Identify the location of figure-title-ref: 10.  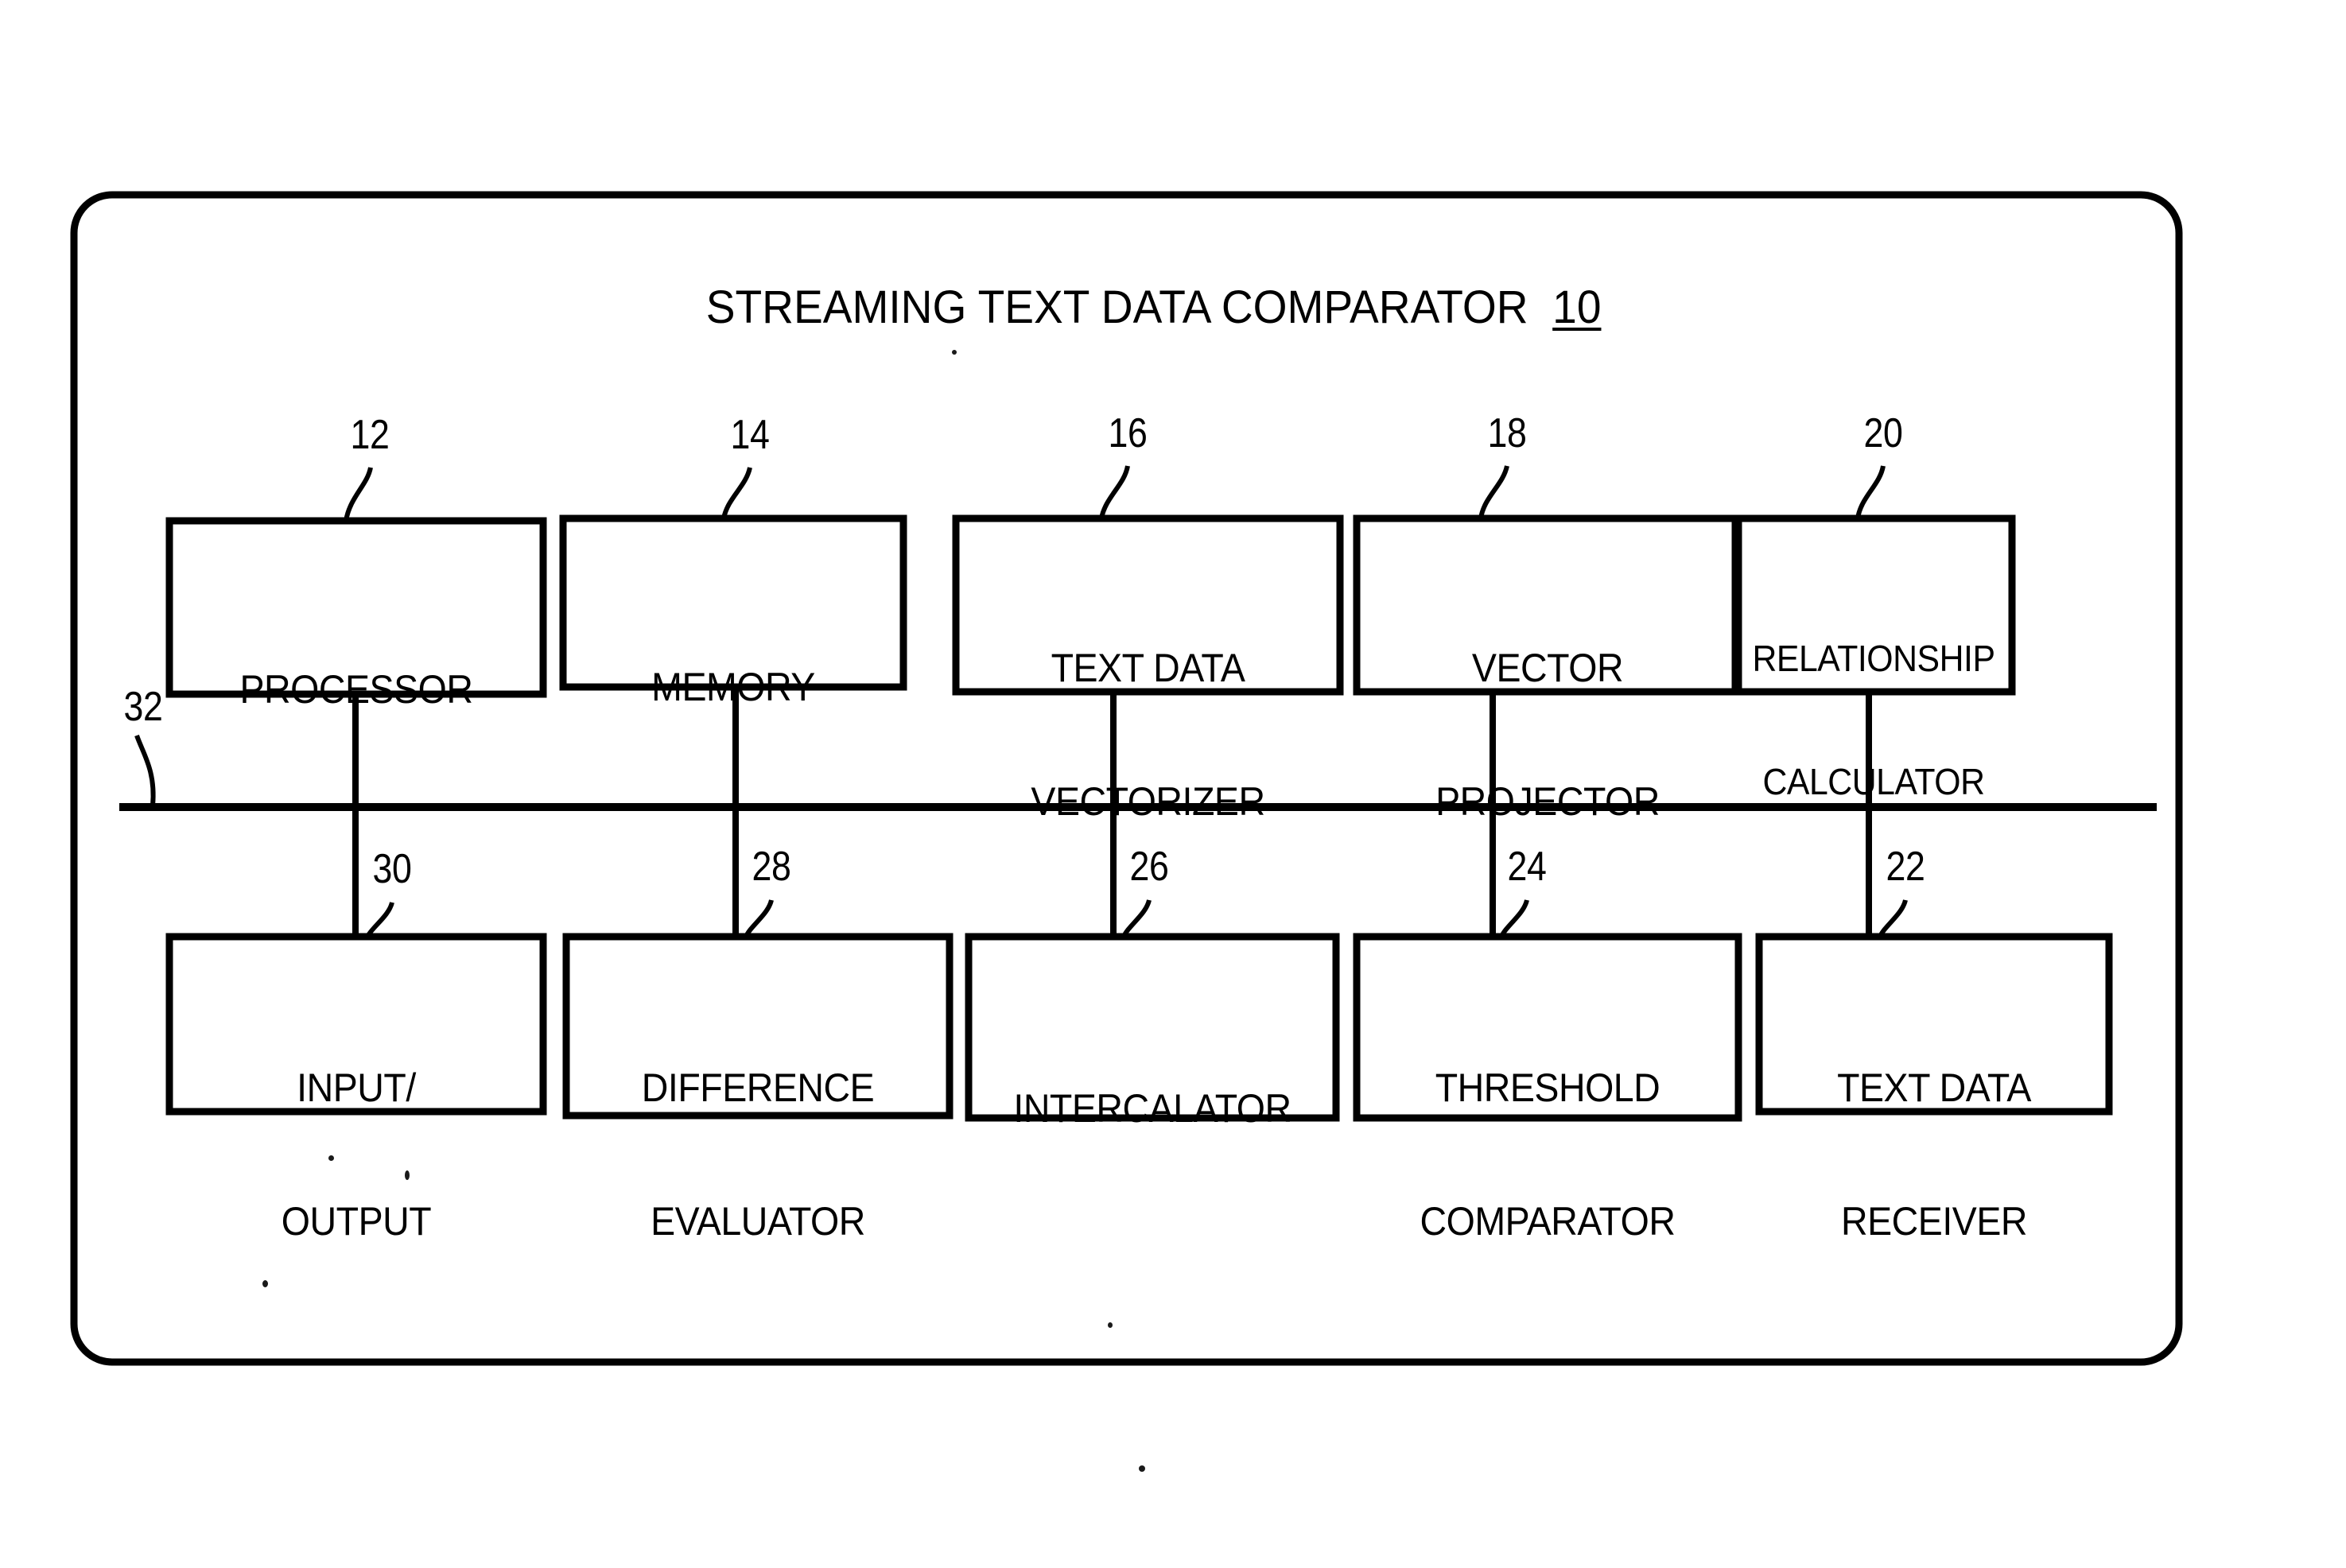
(1577, 307).